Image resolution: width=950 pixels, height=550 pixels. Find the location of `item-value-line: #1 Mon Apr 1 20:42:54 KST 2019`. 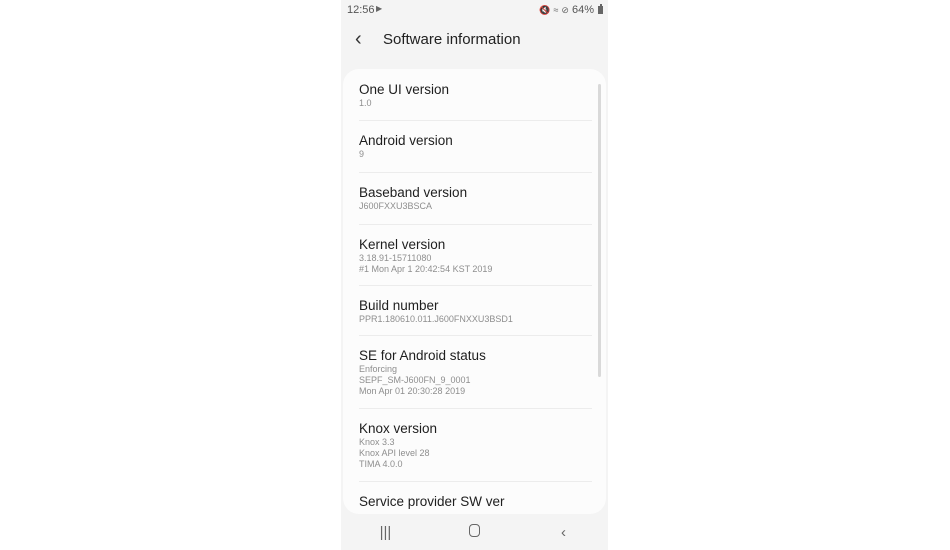

item-value-line: #1 Mon Apr 1 20:42:54 KST 2019 is located at coordinates (426, 269).